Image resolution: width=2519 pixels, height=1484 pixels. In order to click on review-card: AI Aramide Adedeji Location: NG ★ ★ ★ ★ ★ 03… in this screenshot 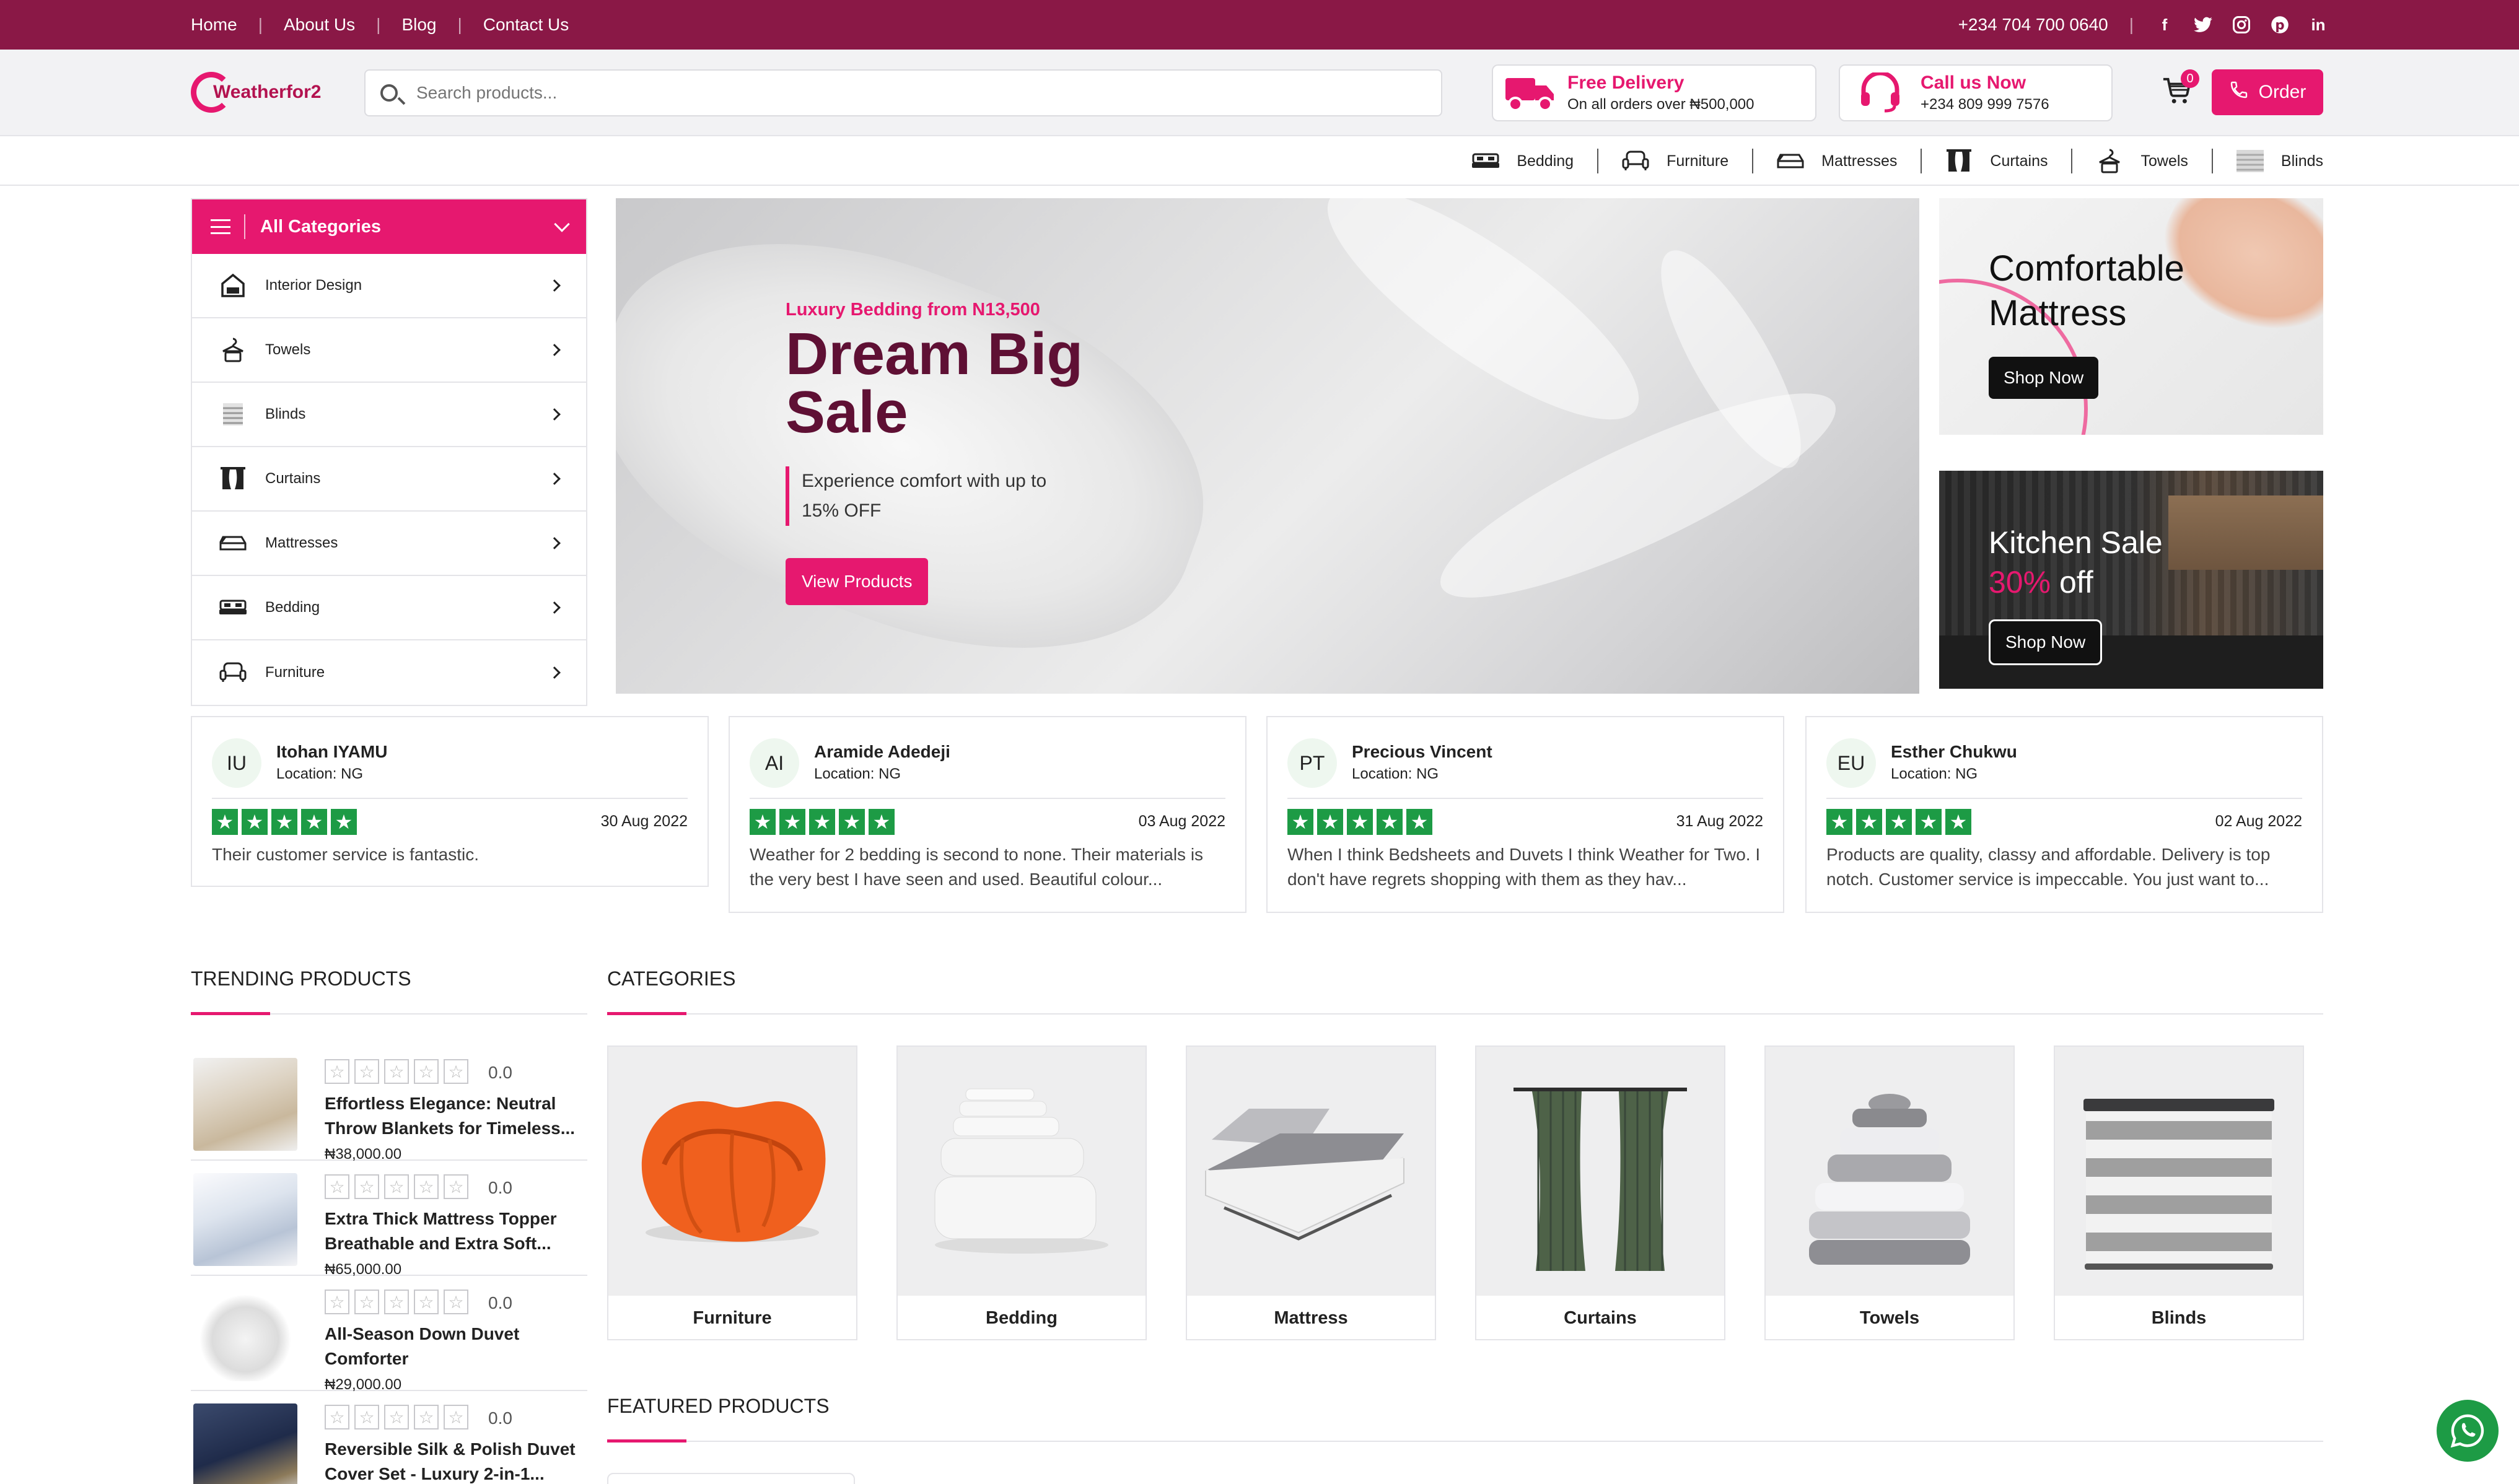, I will do `click(987, 814)`.